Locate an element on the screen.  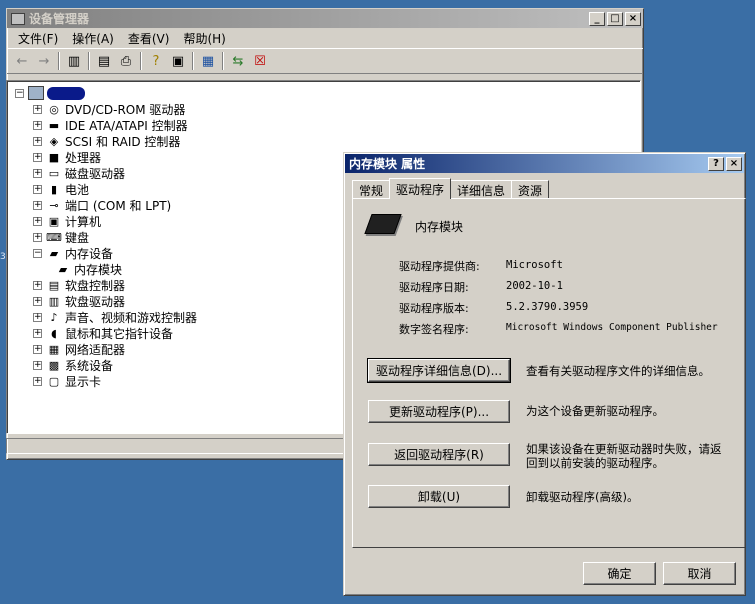
mouse-icon: ◖ is located at coordinates (54, 333).